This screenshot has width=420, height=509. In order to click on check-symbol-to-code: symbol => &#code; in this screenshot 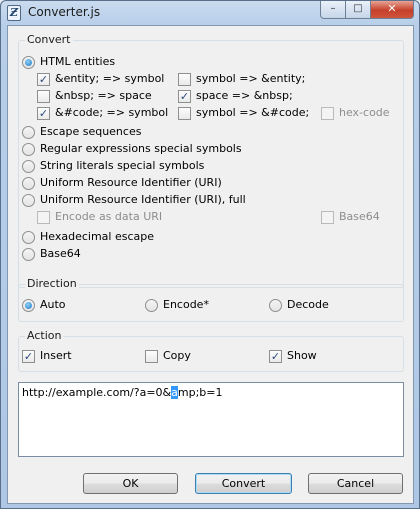, I will do `click(243, 113)`.